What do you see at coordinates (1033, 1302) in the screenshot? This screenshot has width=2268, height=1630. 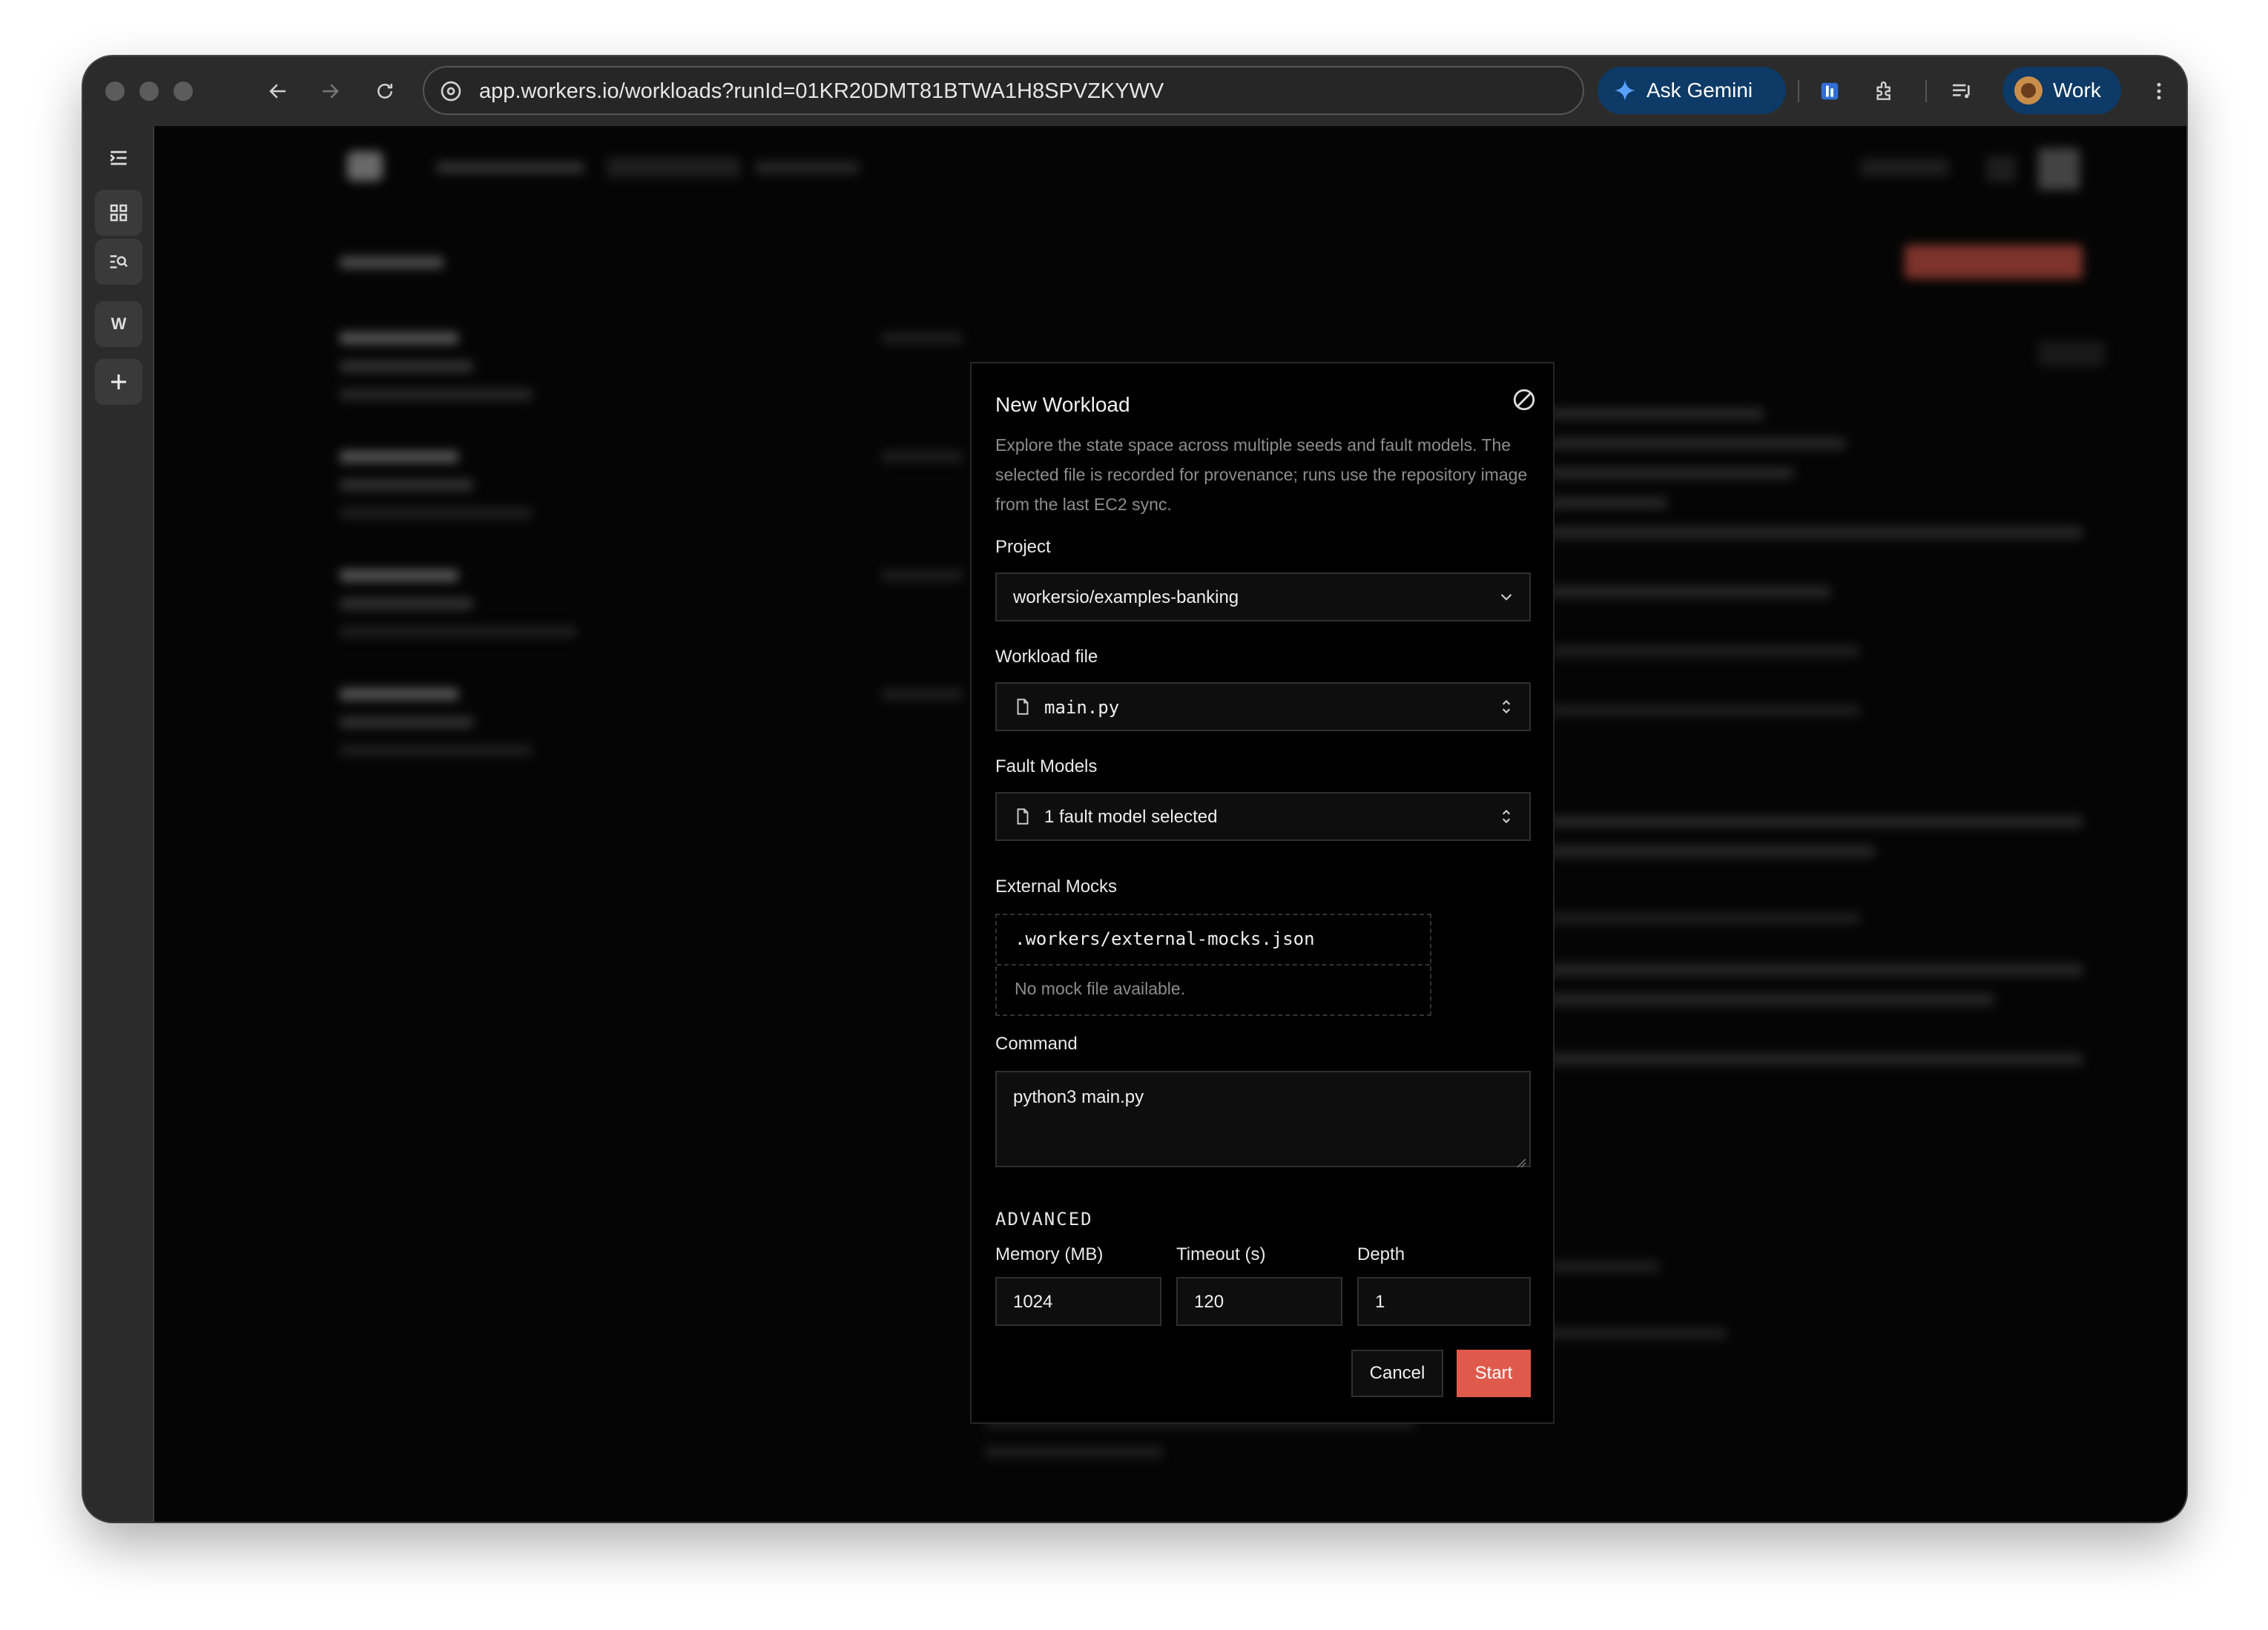 I see `memory-value: 1024` at bounding box center [1033, 1302].